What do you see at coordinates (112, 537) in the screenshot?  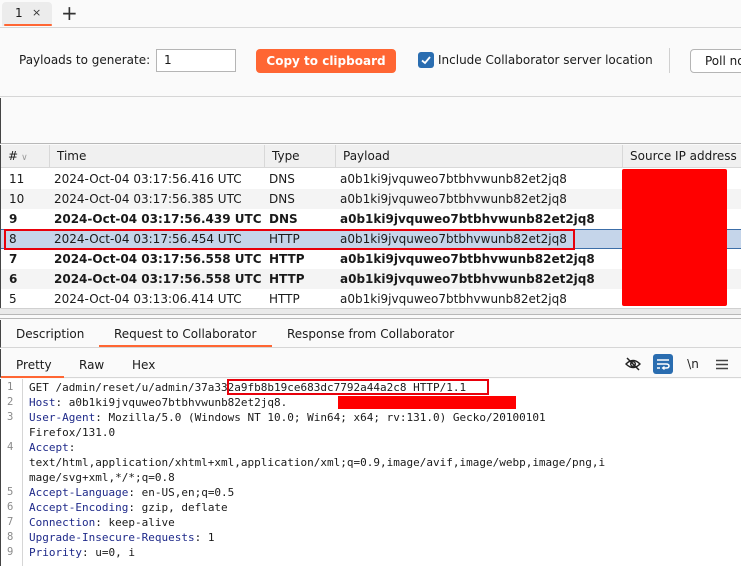 I see `header-key: Upgrade-Insecure-Requests` at bounding box center [112, 537].